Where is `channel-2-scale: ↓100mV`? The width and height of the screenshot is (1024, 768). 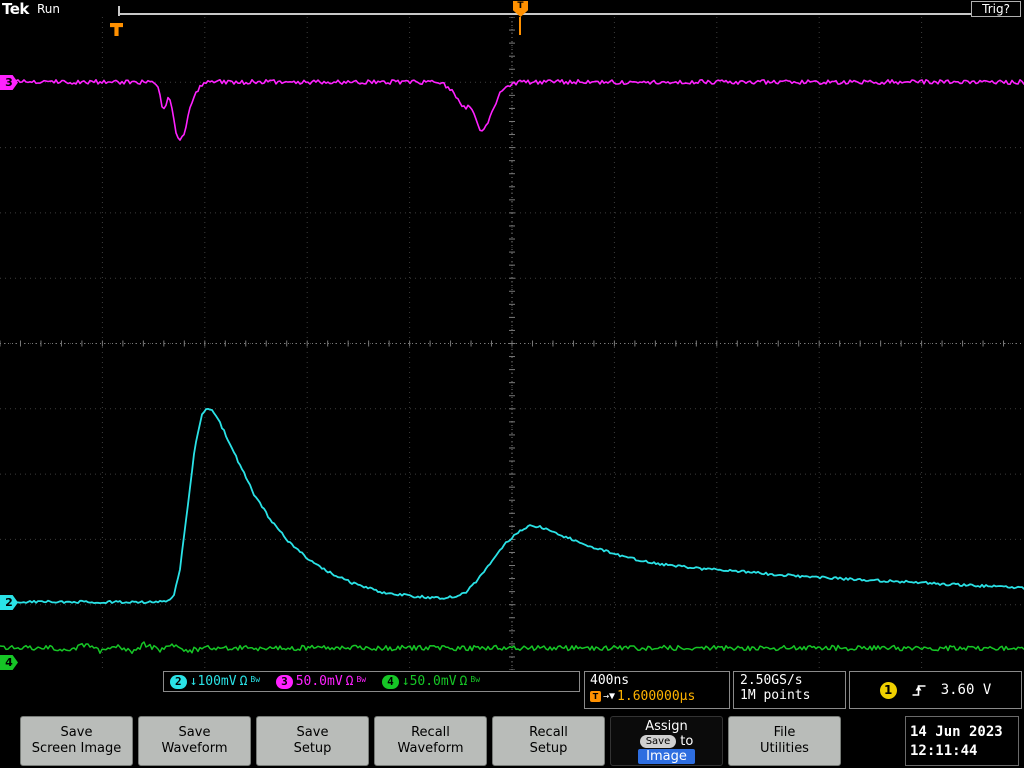
channel-2-scale: ↓100mV is located at coordinates (213, 681).